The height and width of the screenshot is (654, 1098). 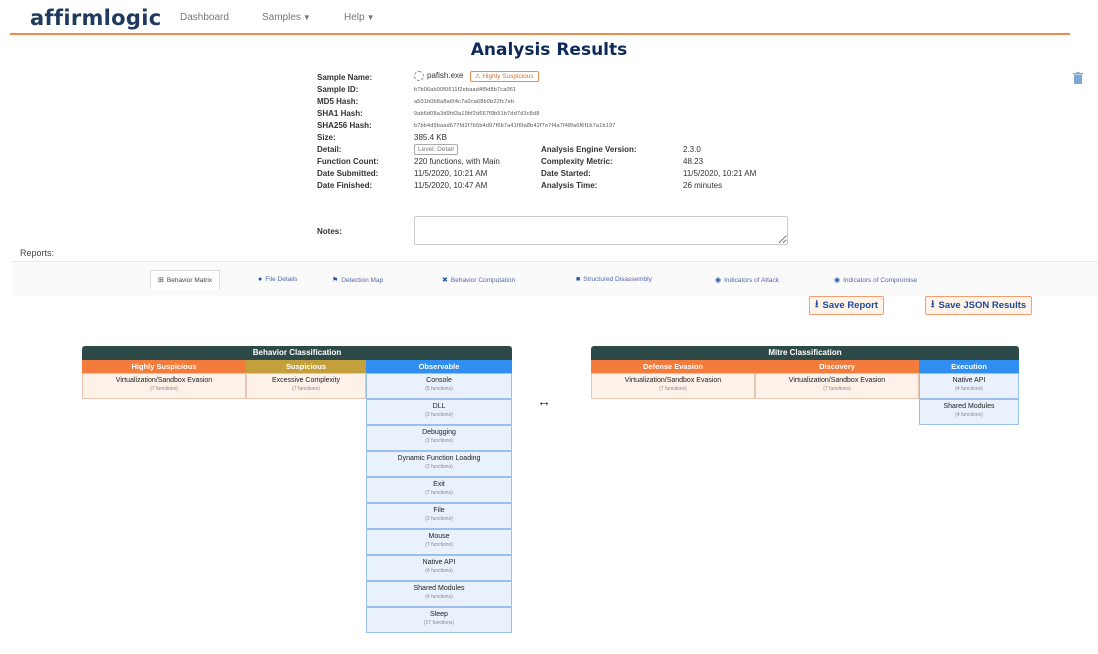 What do you see at coordinates (338, 89) in the screenshot?
I see `sample-id-label: Sample ID:` at bounding box center [338, 89].